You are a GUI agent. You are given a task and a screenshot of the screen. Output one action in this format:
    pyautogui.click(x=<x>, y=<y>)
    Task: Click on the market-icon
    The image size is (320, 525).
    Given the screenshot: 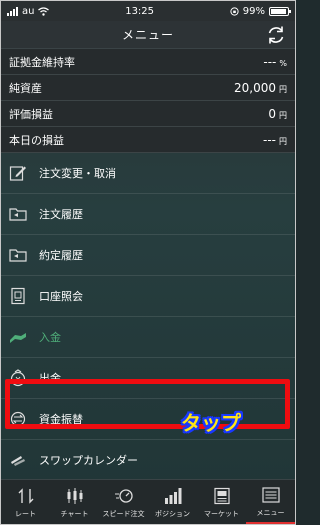 What is the action you would take?
    pyautogui.click(x=222, y=496)
    